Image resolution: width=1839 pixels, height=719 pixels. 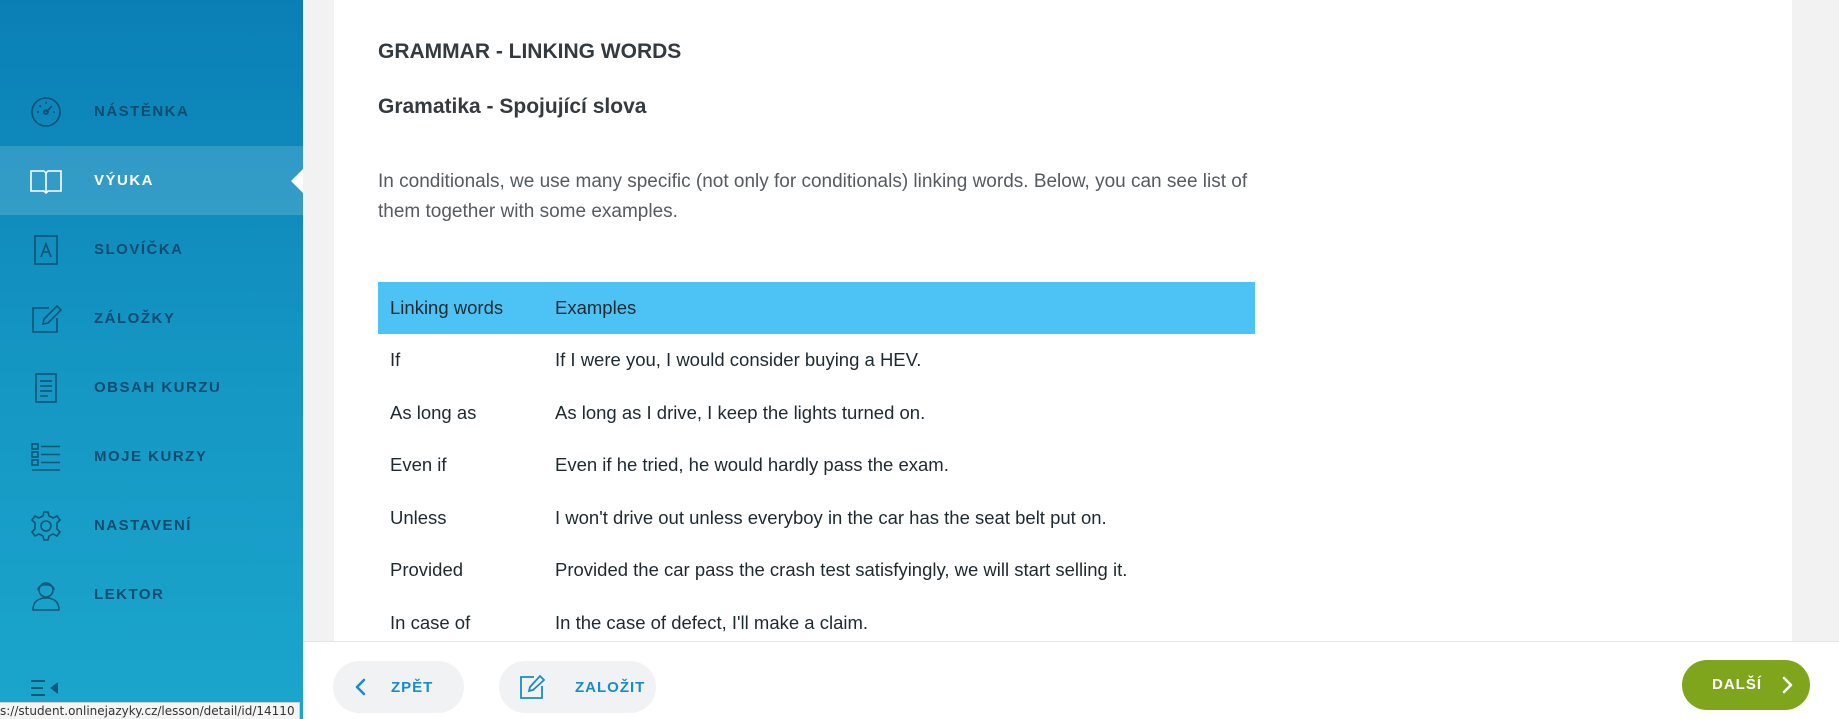 I want to click on lesson-title: GRAMMAR - LINKING WORDS, so click(x=530, y=51).